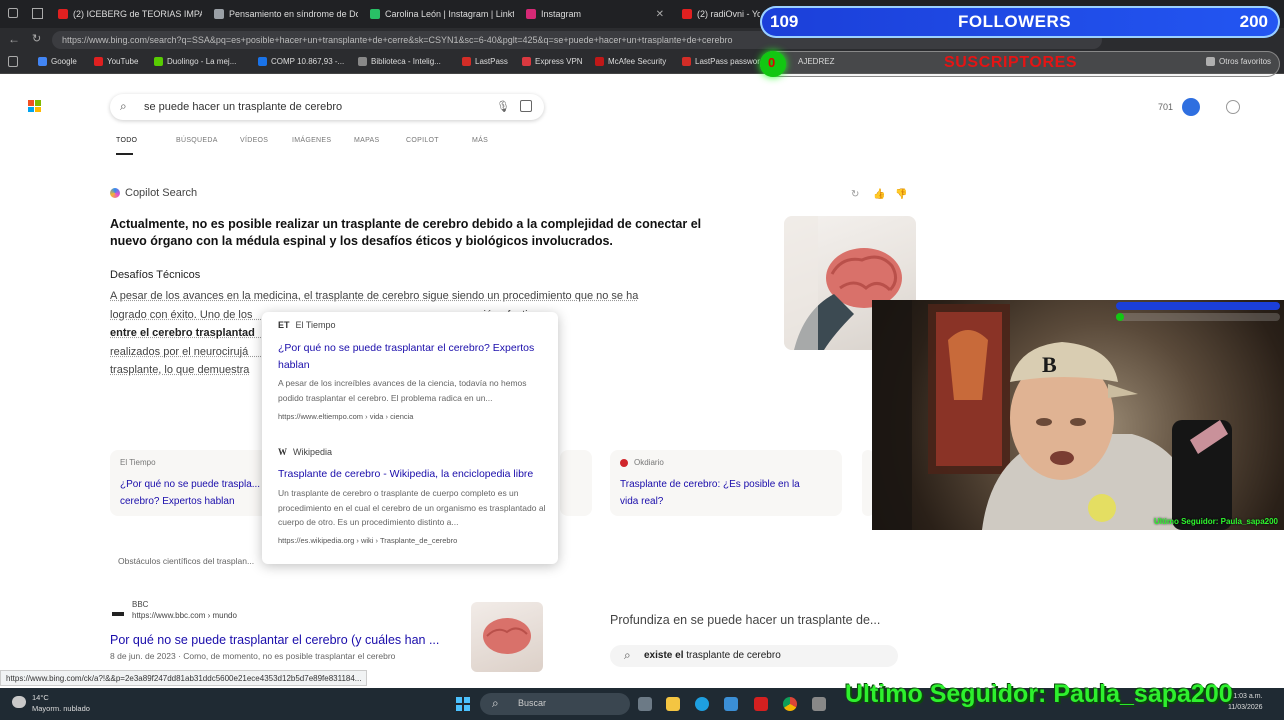 Image resolution: width=1284 pixels, height=720 pixels. Describe the element at coordinates (439, 14) in the screenshot. I see `tab-carolina: Carolina León | Instagram | Linkt ✕` at that location.